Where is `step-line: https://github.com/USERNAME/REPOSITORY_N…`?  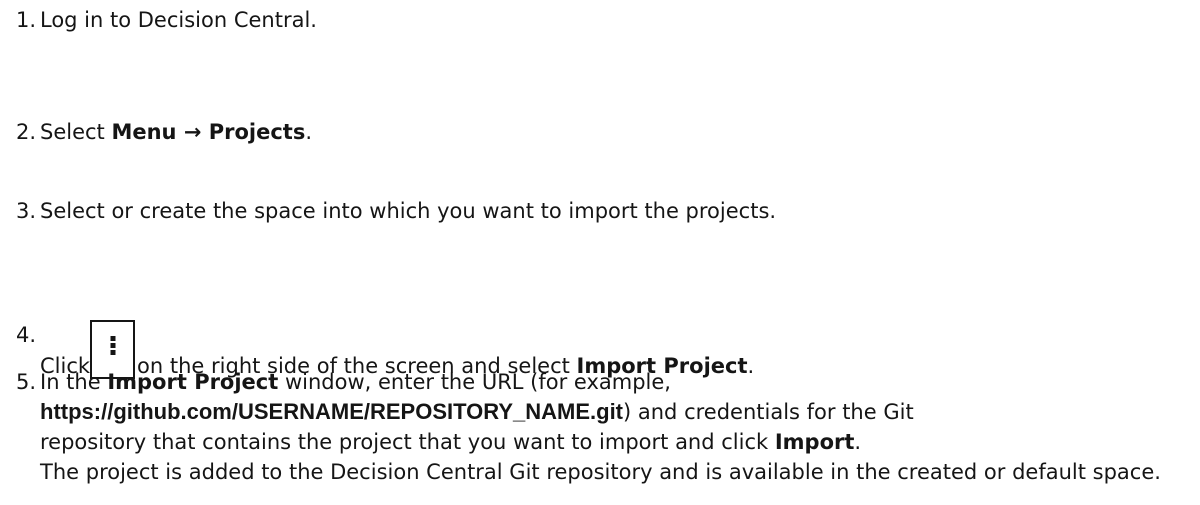
step-line: https://github.com/USERNAME/REPOSITORY_N… is located at coordinates (614, 412).